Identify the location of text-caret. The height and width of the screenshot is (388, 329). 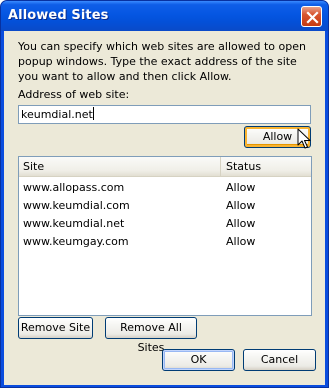
(93, 113).